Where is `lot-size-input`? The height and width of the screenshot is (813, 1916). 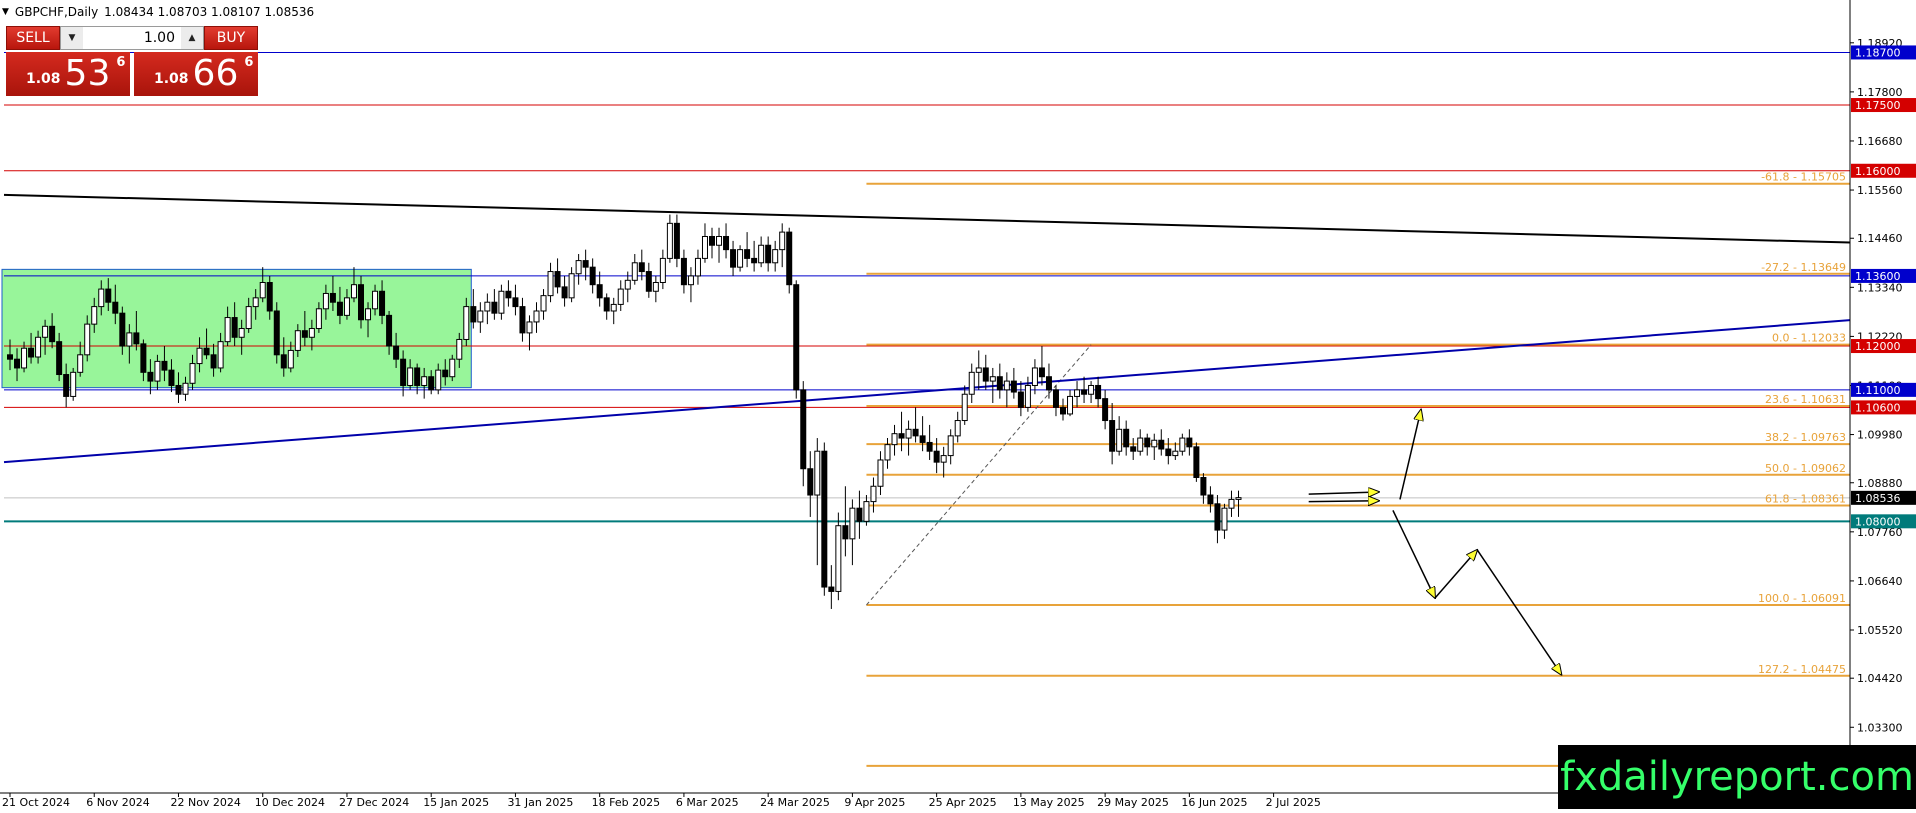 lot-size-input is located at coordinates (132, 38).